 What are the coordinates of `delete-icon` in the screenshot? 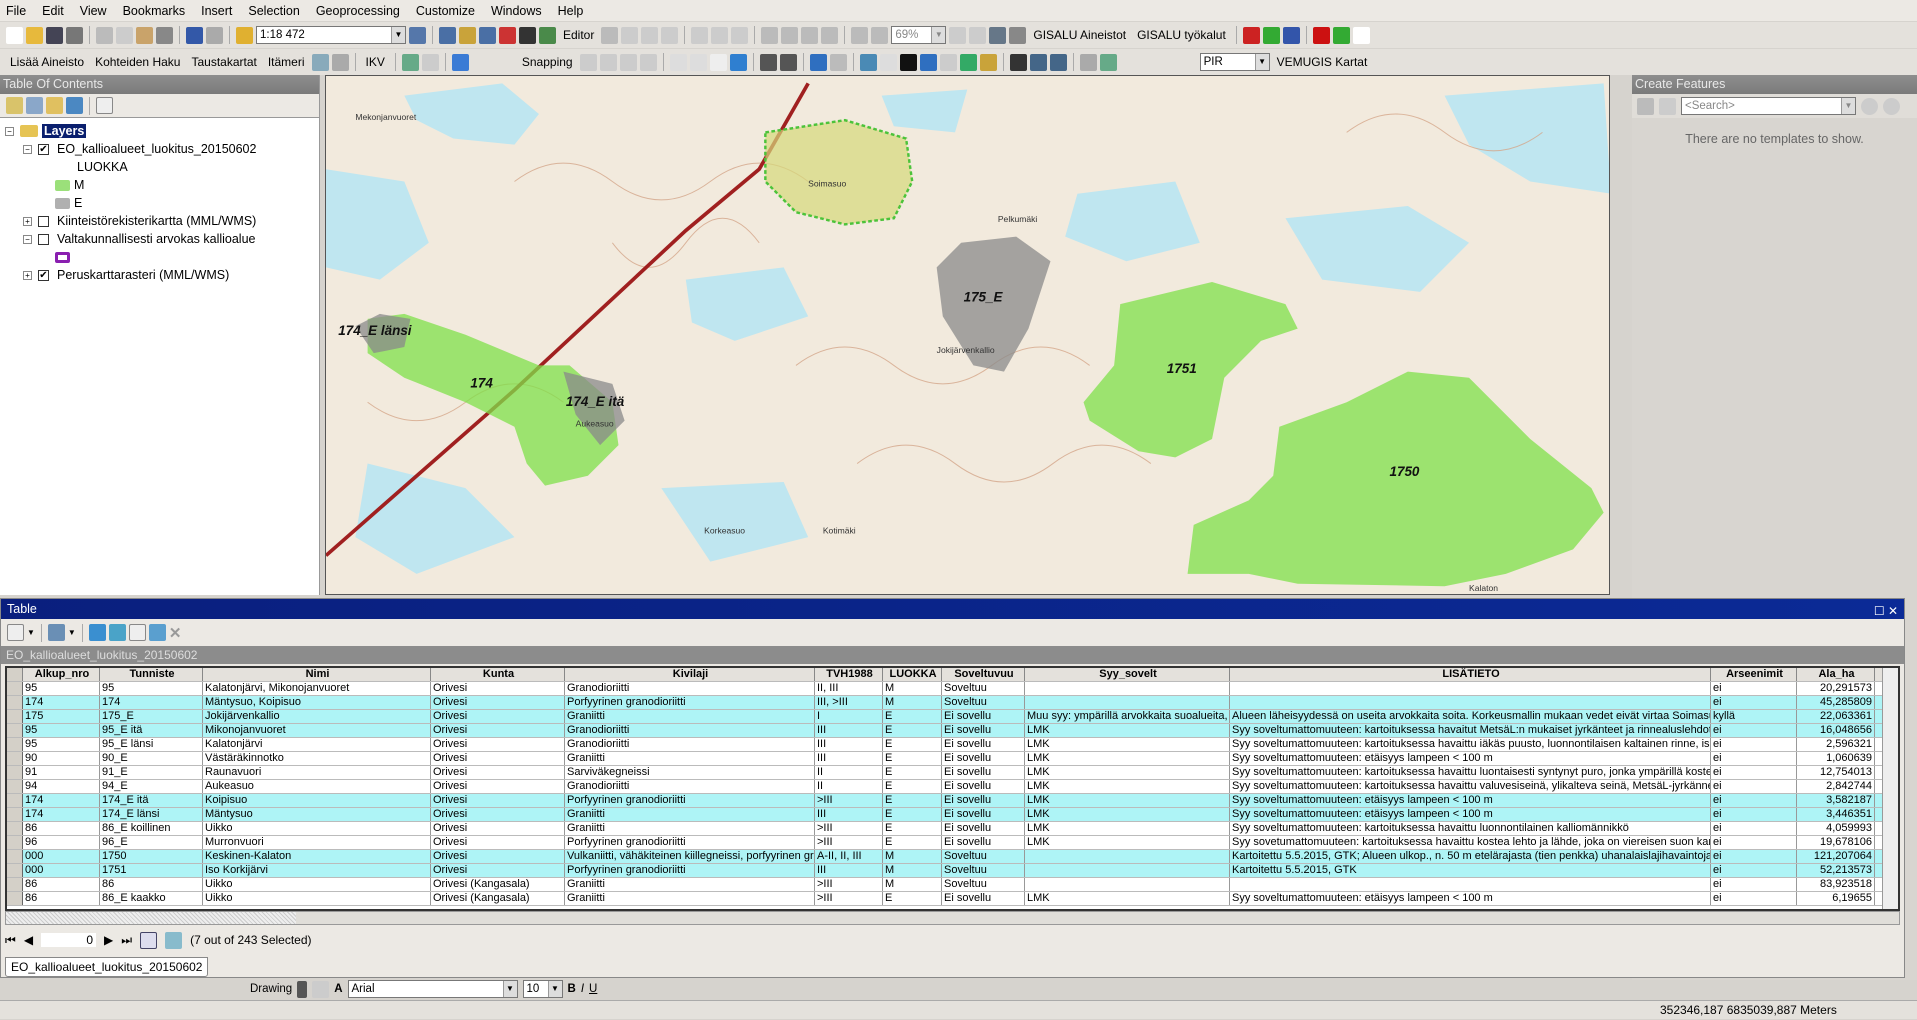 It's located at (164, 35).